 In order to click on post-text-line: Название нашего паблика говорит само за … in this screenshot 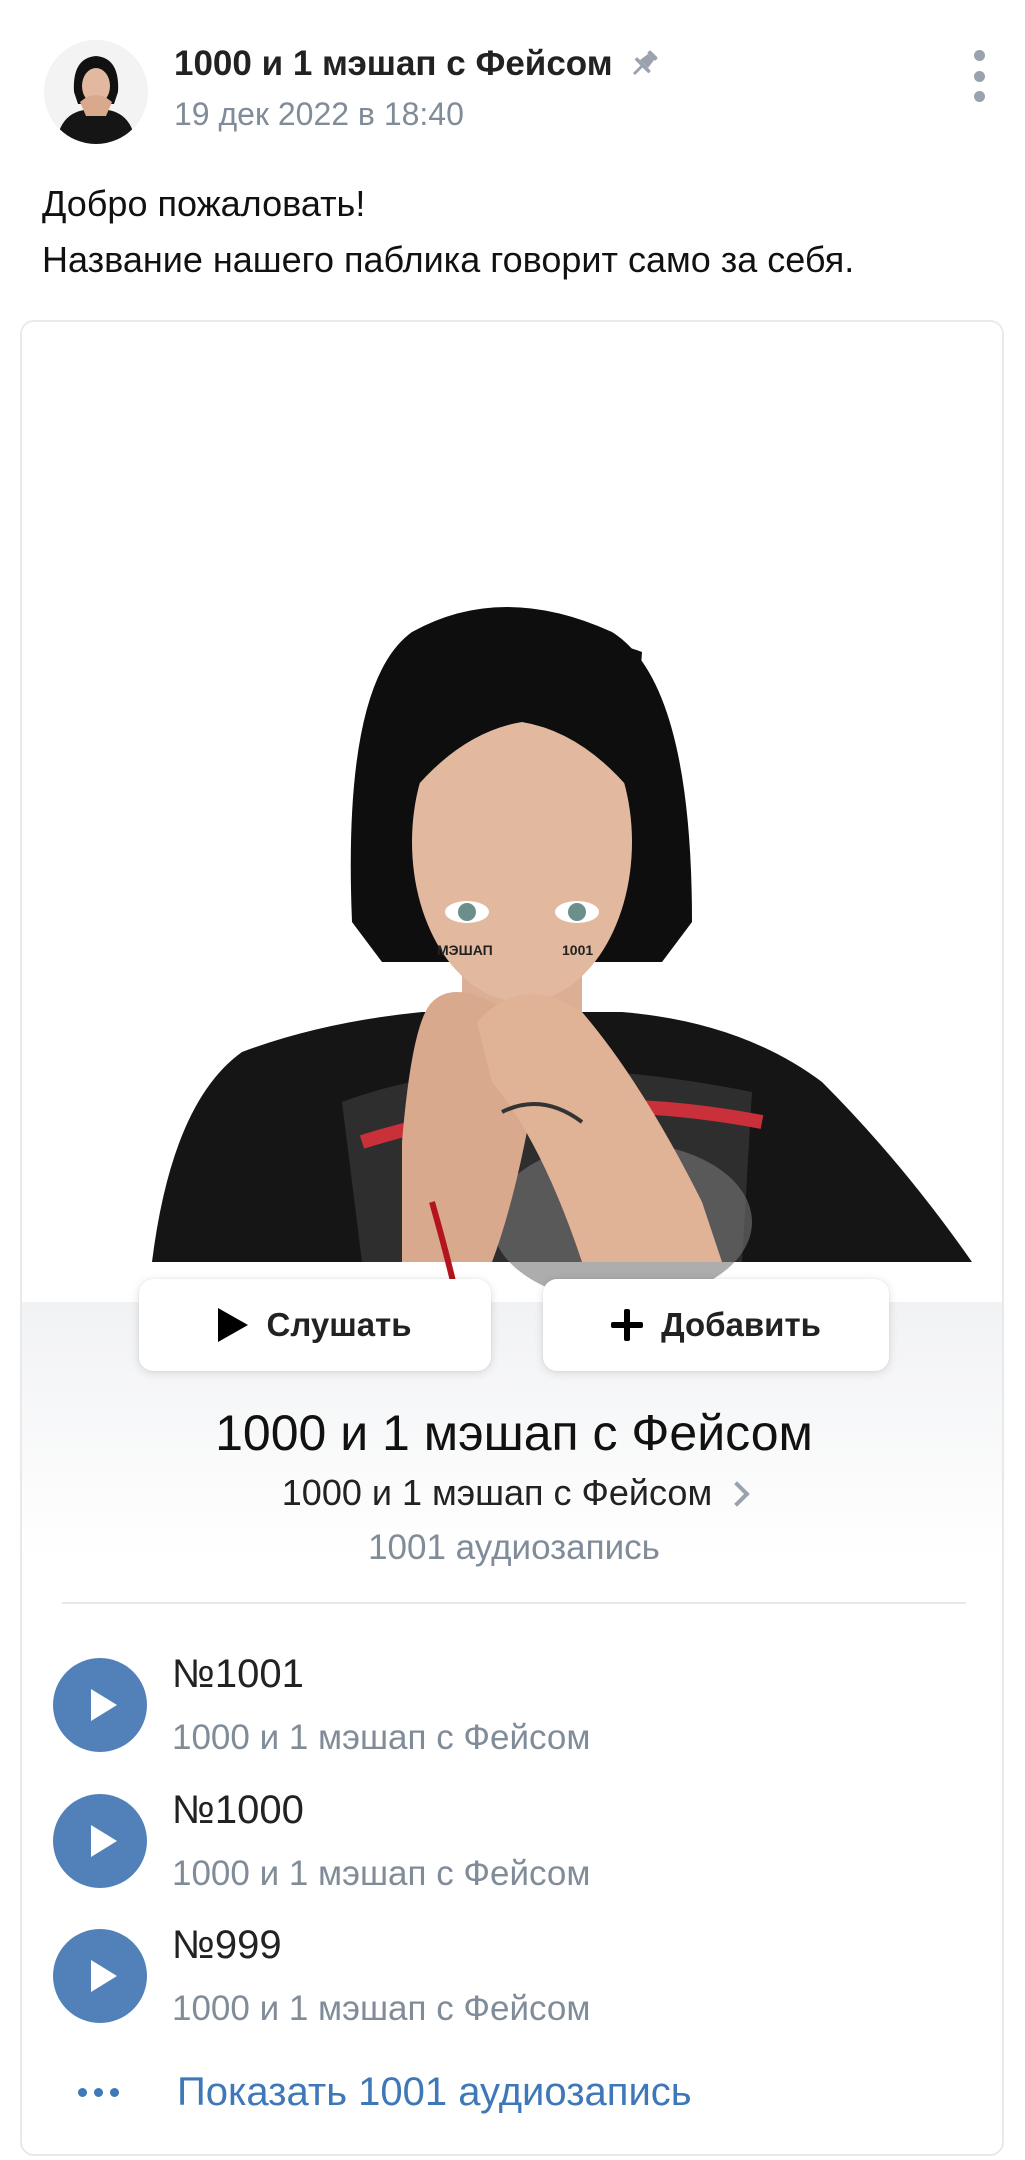, I will do `click(448, 259)`.